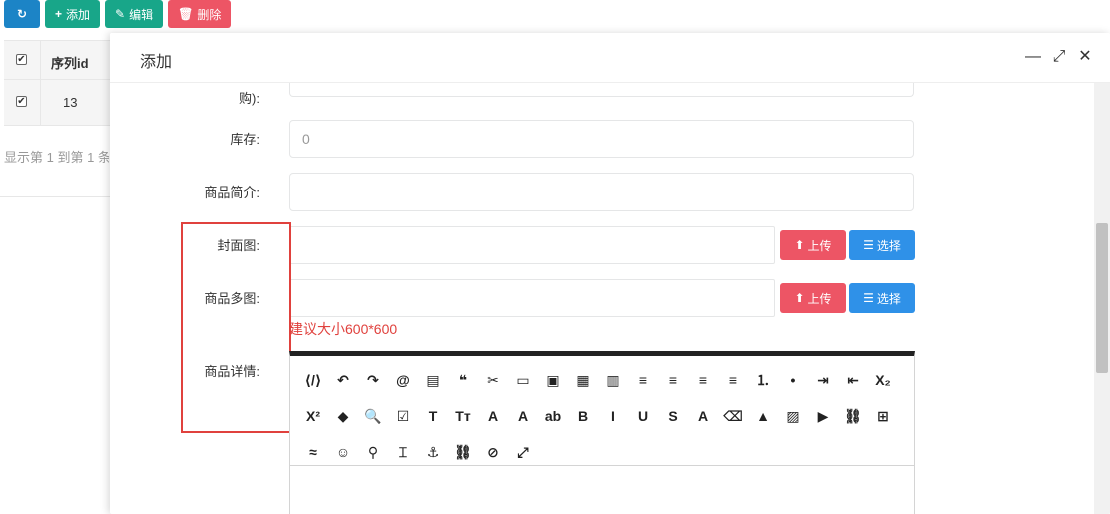  Describe the element at coordinates (643, 416) in the screenshot. I see `editor-tool-icon: U` at that location.